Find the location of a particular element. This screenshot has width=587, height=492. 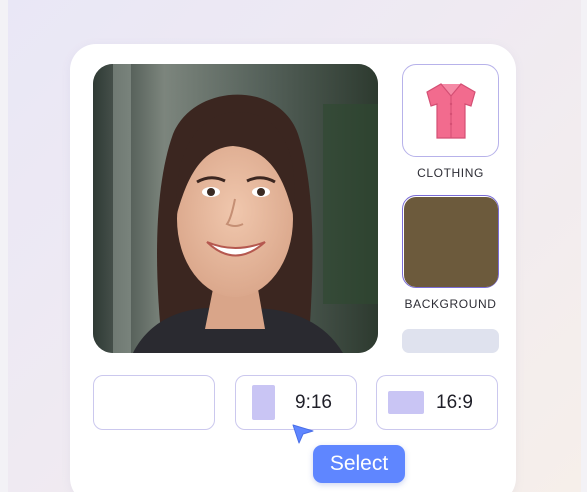

option-placeholder-bar is located at coordinates (450, 341).